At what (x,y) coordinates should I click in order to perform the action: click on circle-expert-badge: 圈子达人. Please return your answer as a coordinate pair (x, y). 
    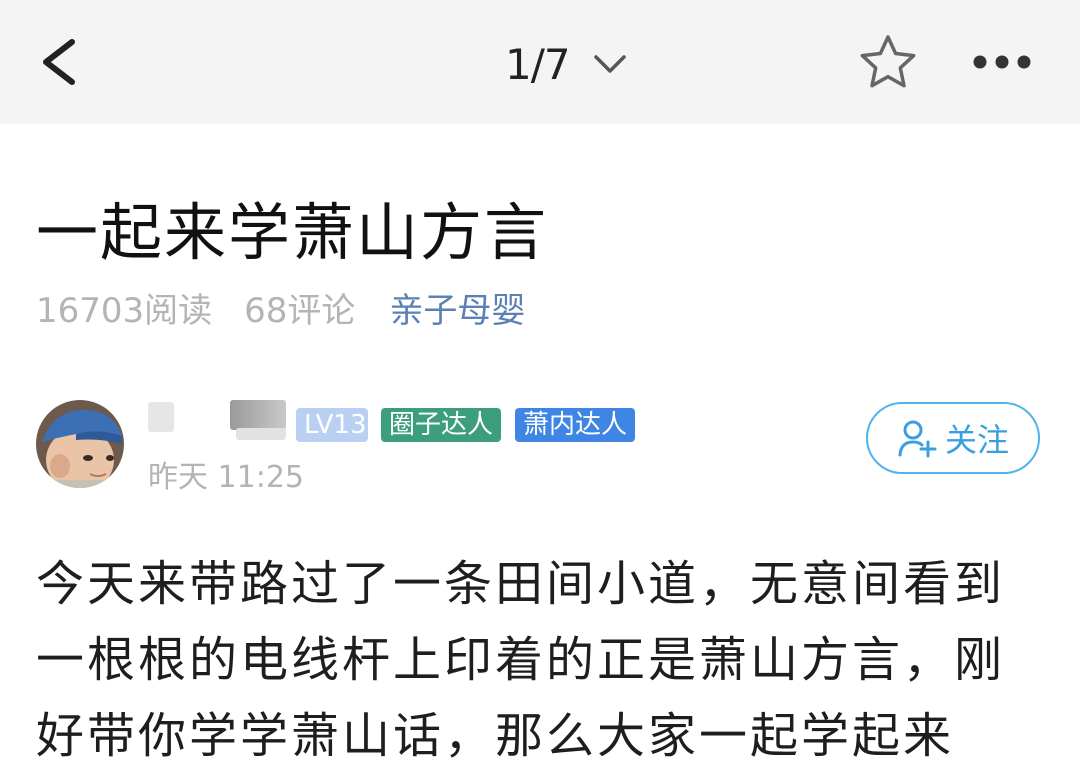
    Looking at the image, I should click on (441, 425).